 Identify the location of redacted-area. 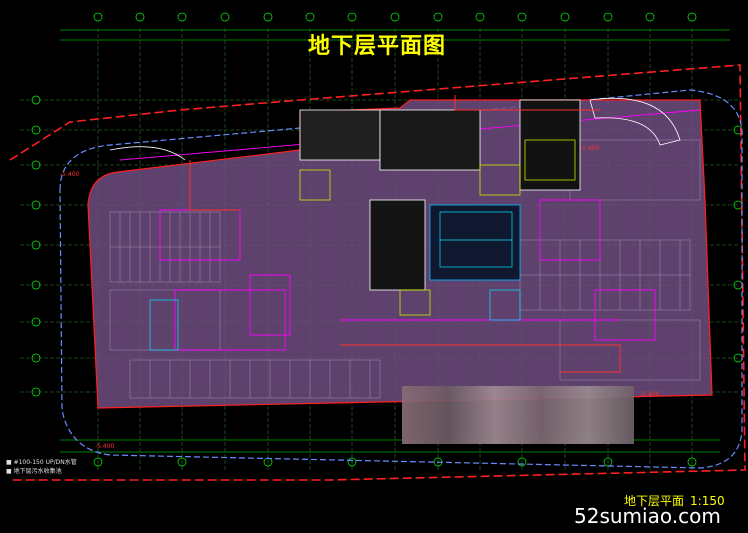
(518, 415).